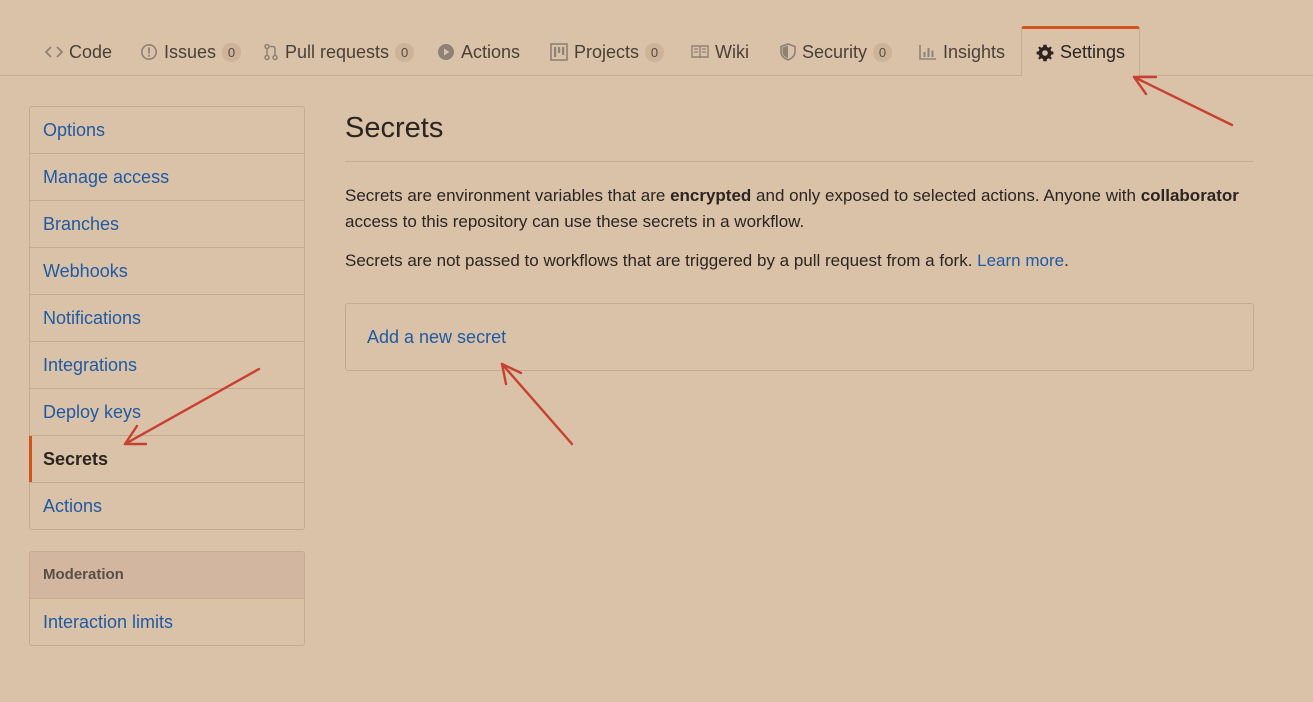  I want to click on arrow-to-add-secret-link, so click(537, 404).